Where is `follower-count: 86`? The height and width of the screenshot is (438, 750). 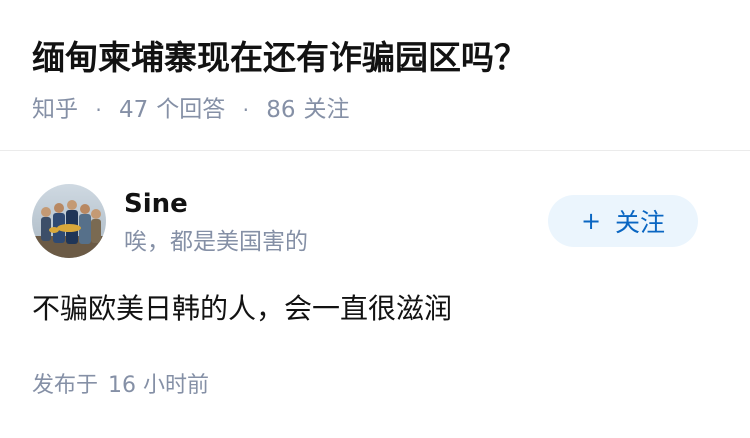 follower-count: 86 is located at coordinates (281, 109).